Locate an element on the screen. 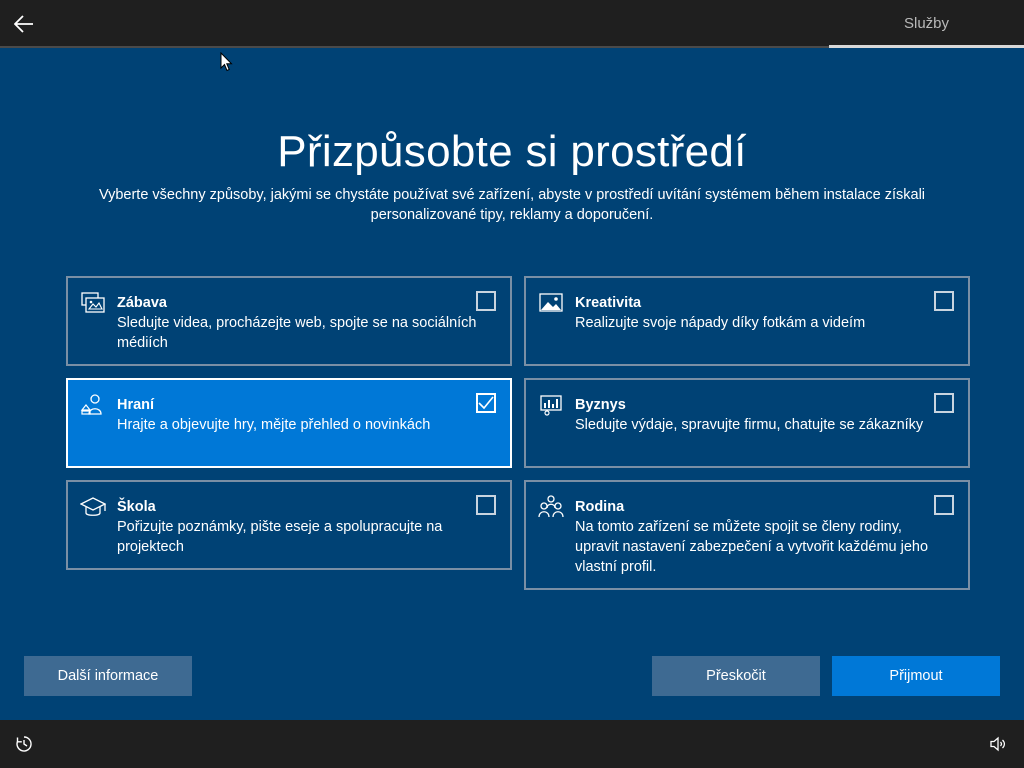  option-title: Zábava is located at coordinates (142, 303).